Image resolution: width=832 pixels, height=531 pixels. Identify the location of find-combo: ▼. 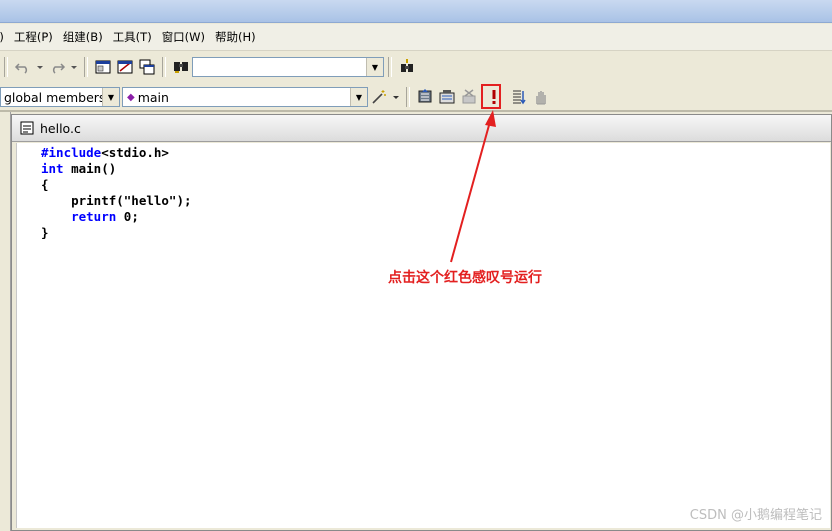
(288, 67).